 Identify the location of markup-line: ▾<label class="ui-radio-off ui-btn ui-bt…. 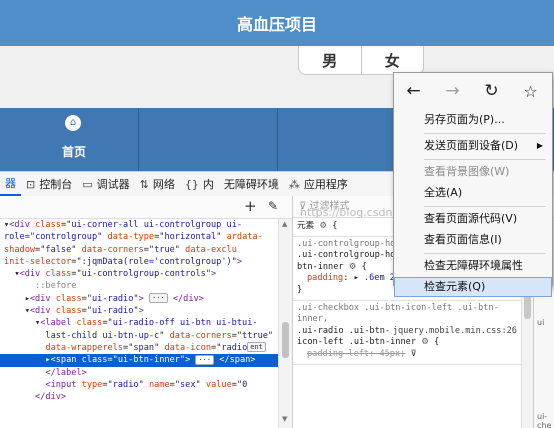
(139, 323).